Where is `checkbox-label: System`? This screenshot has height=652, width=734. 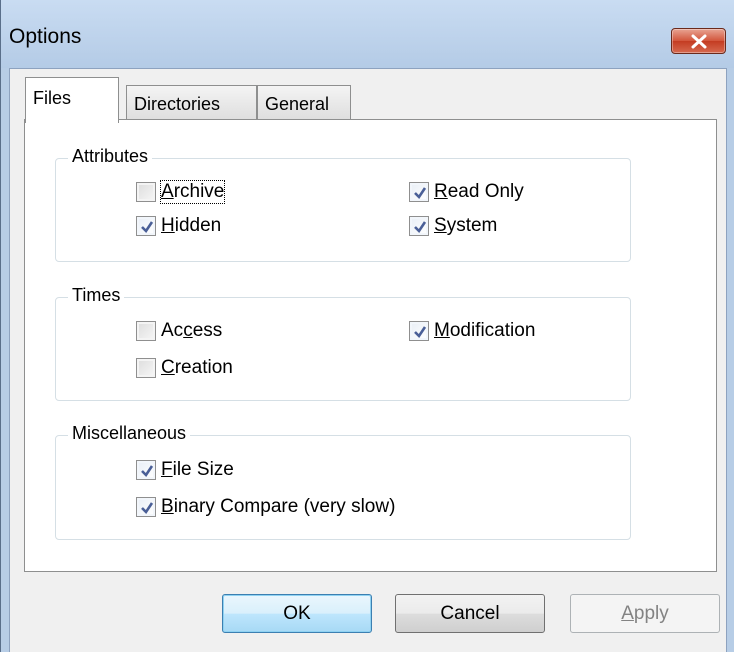 checkbox-label: System is located at coordinates (466, 225).